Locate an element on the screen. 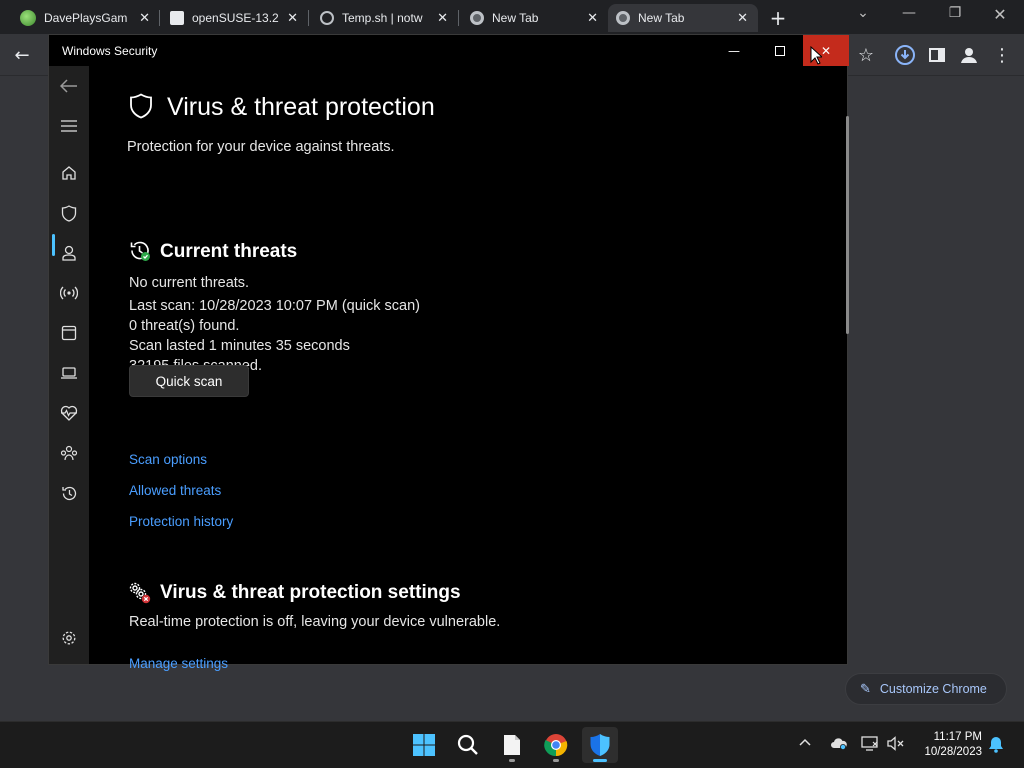 The image size is (1024, 768). page-title: Virus & threat protection is located at coordinates (301, 107).